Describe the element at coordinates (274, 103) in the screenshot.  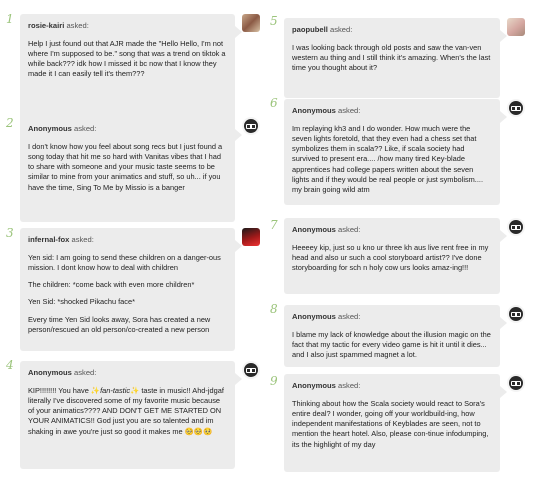
I see `ask-number: 6` at that location.